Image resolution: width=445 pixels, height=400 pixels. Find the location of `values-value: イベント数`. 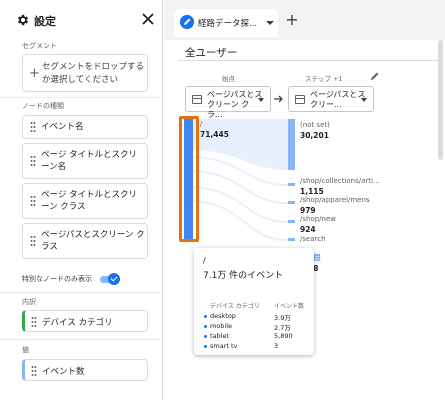

values-value: イベント数 is located at coordinates (63, 372).